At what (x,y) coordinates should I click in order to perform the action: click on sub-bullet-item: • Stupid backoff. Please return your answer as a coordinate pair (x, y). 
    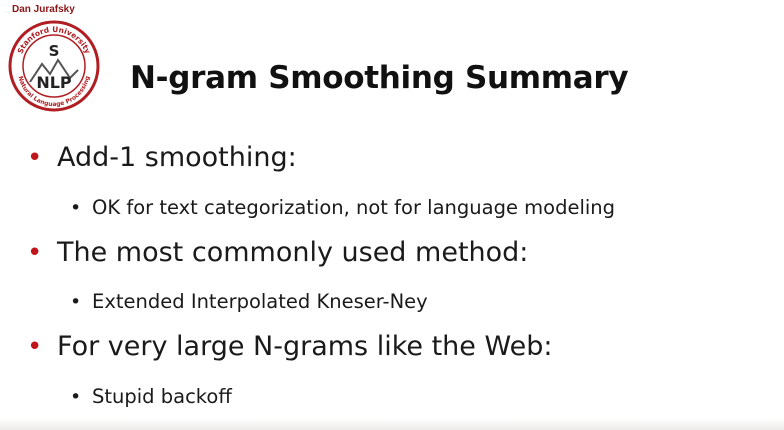
    Looking at the image, I should click on (151, 396).